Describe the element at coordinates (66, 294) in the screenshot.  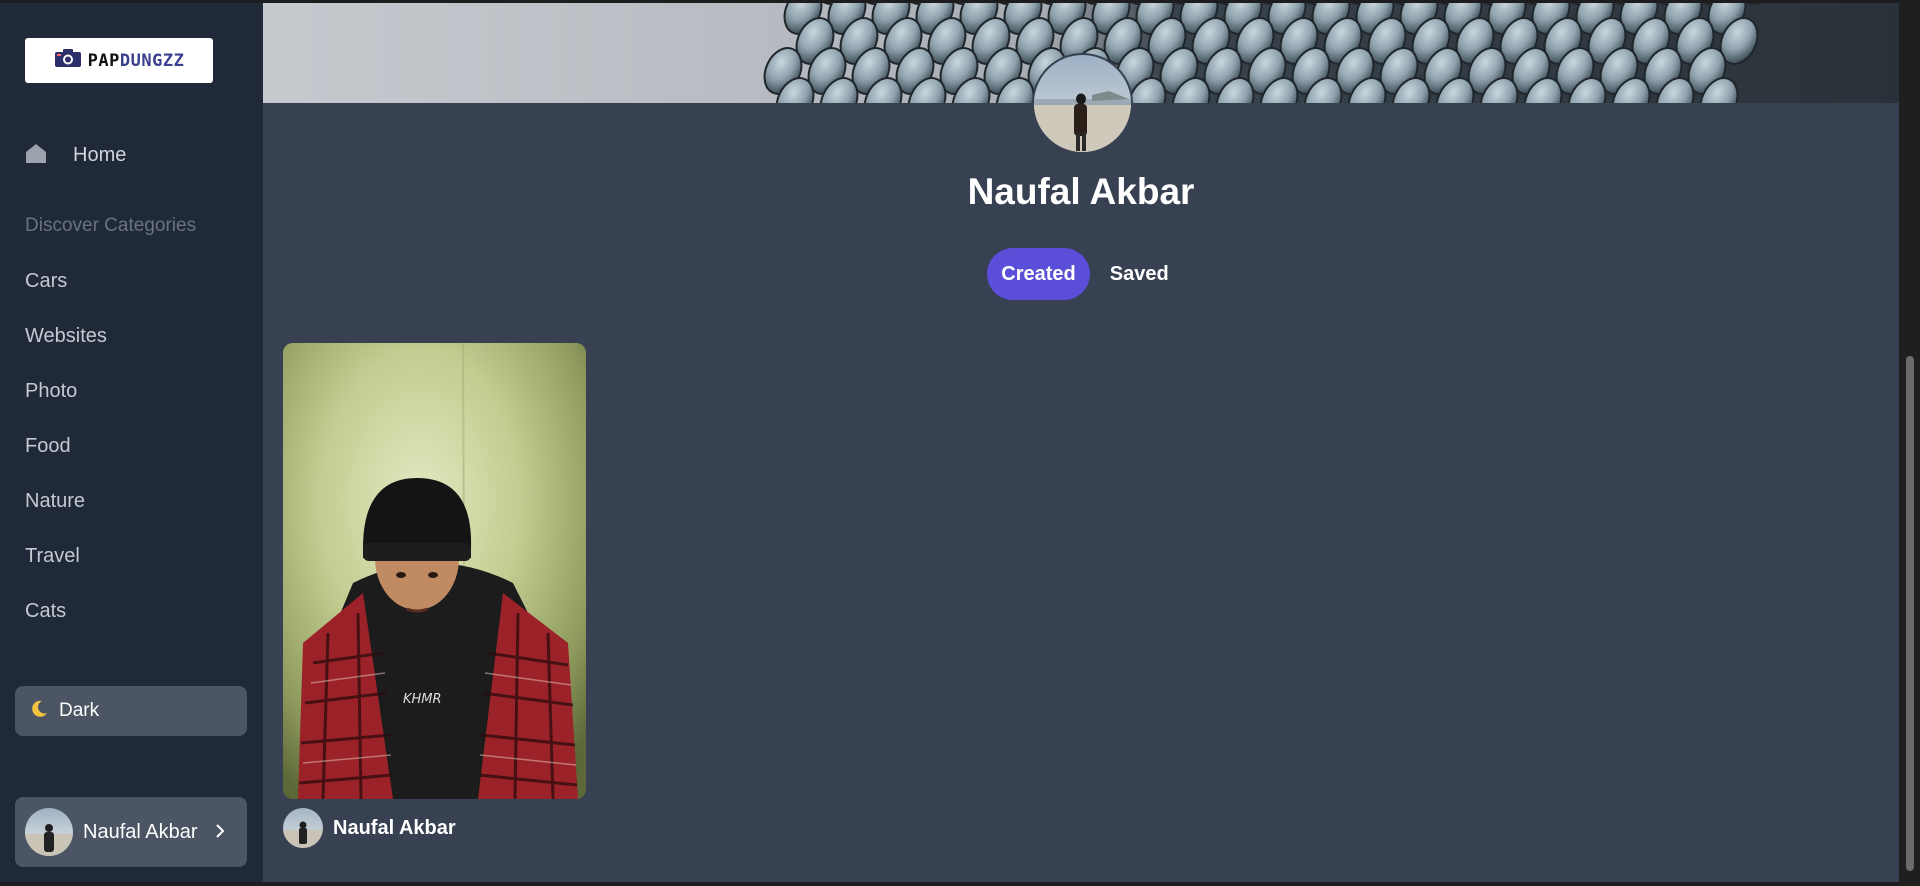
I see `category-item-cars: Cars` at that location.